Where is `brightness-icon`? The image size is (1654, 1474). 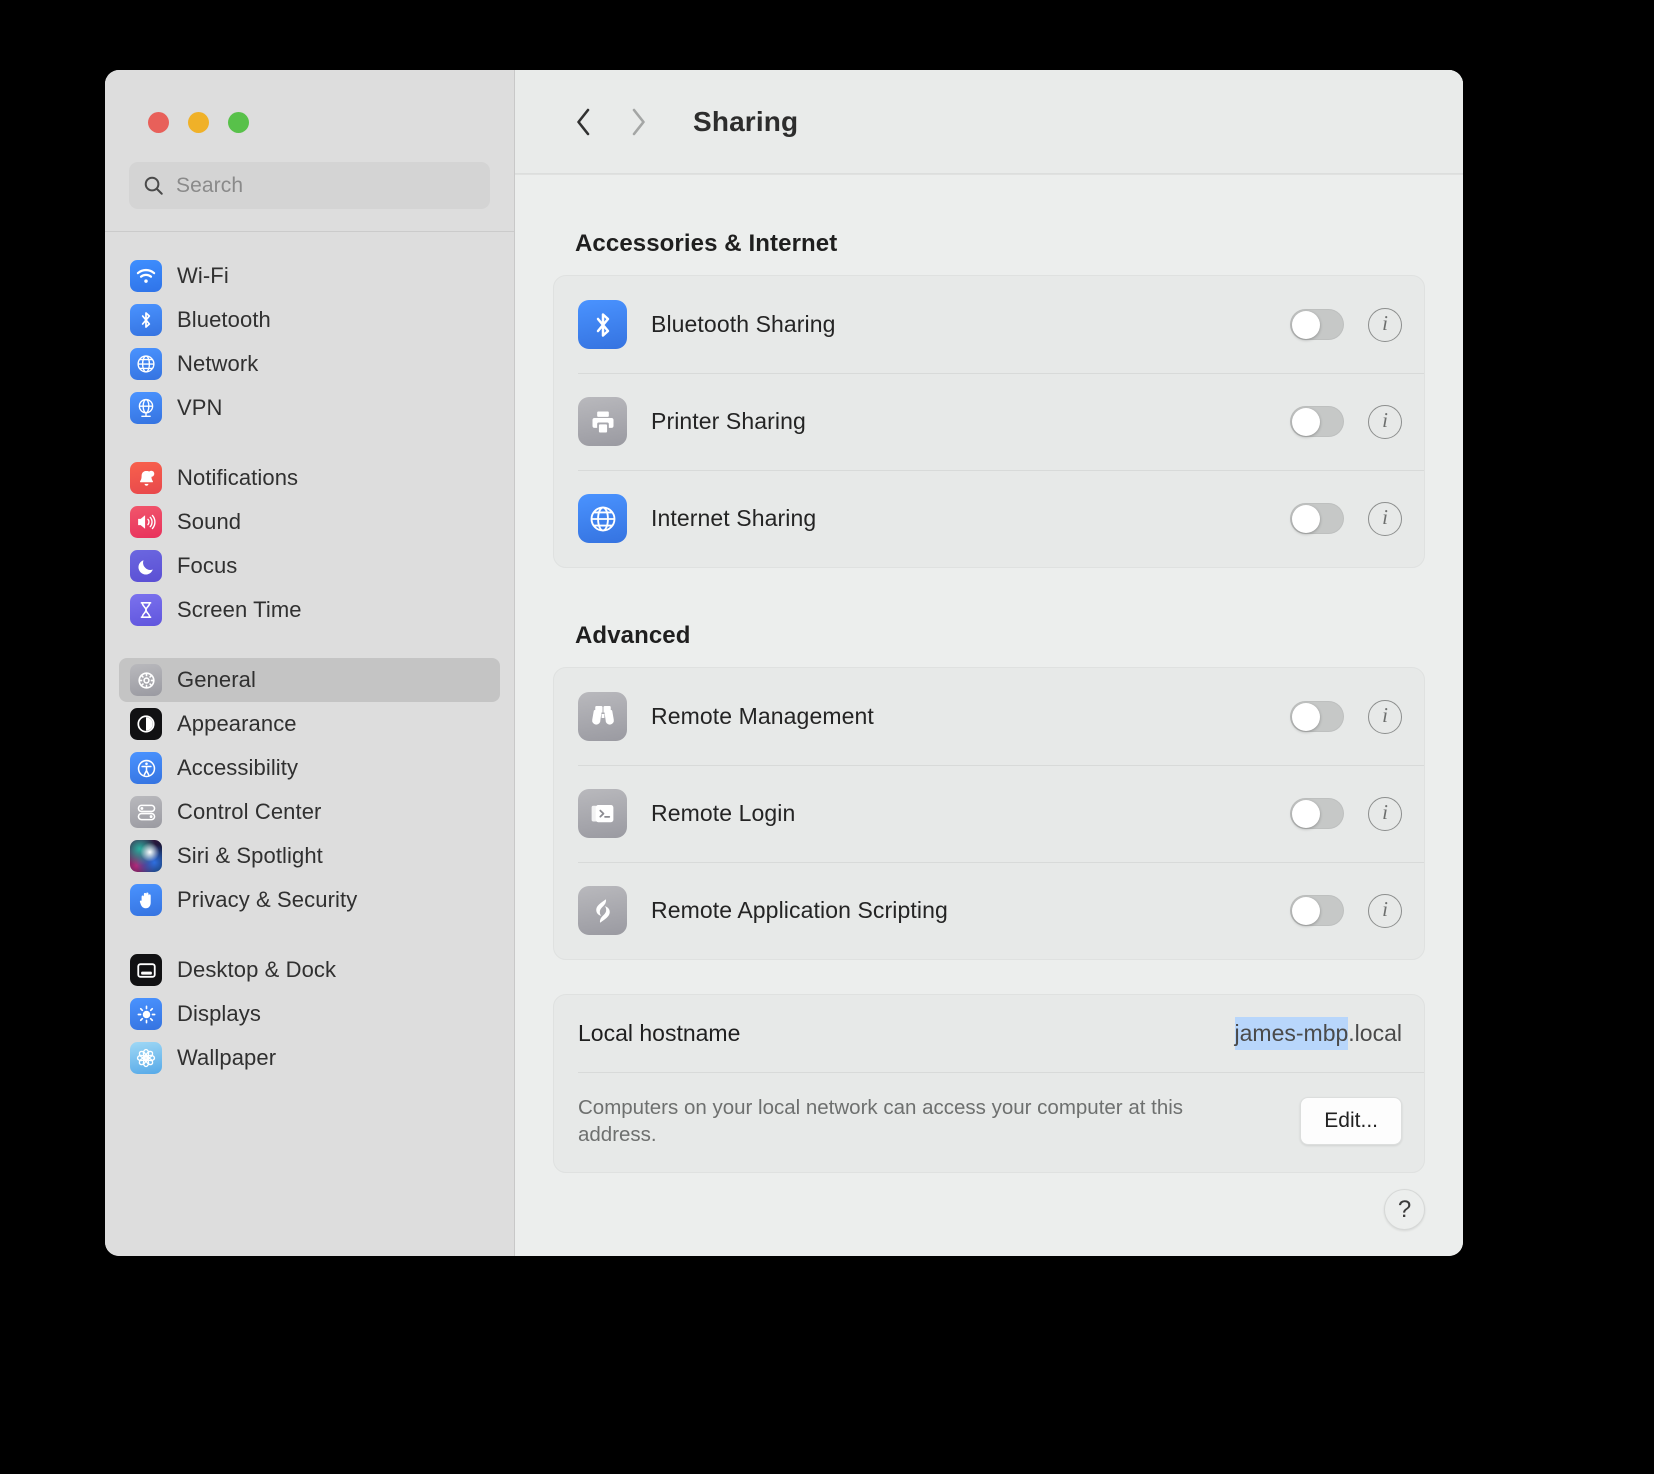
brightness-icon is located at coordinates (146, 1014).